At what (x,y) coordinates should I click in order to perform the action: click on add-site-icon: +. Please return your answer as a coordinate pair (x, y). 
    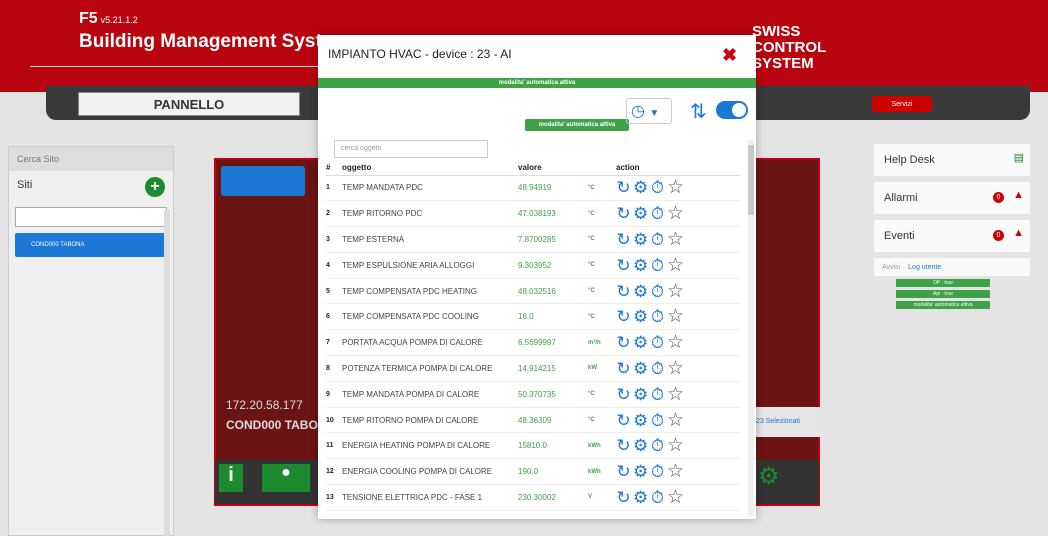
    Looking at the image, I should click on (155, 187).